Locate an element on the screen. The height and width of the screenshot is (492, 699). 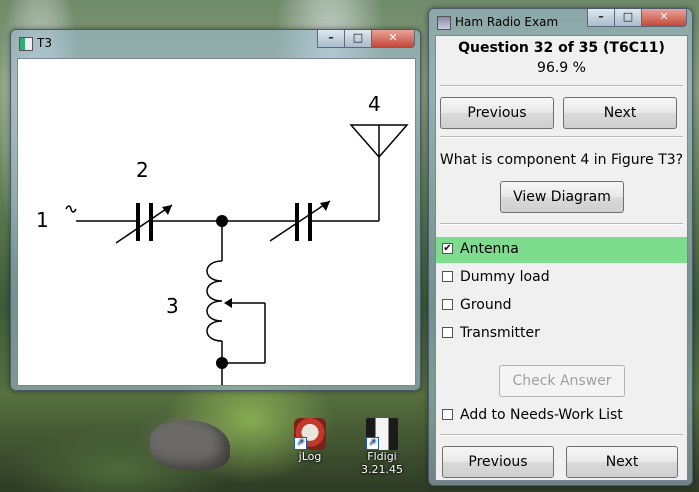
needs-work-label: Add to Needs-Work List is located at coordinates (541, 415).